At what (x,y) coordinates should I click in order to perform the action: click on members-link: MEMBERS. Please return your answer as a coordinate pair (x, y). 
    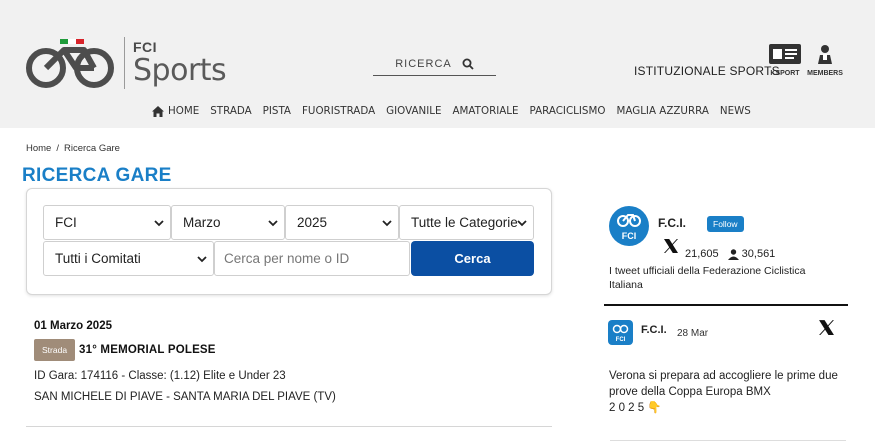
    Looking at the image, I should click on (825, 60).